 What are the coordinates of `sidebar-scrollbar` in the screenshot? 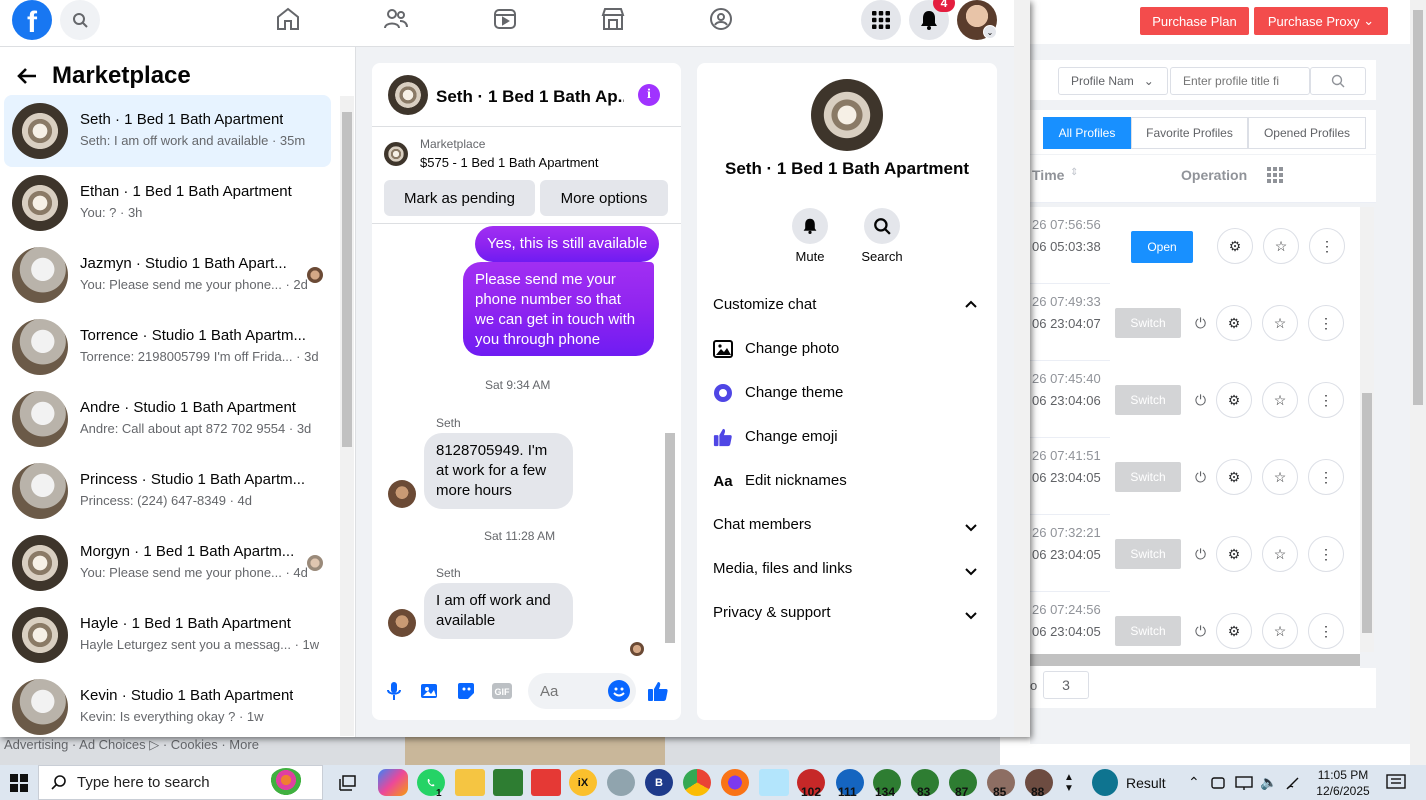 It's located at (347, 416).